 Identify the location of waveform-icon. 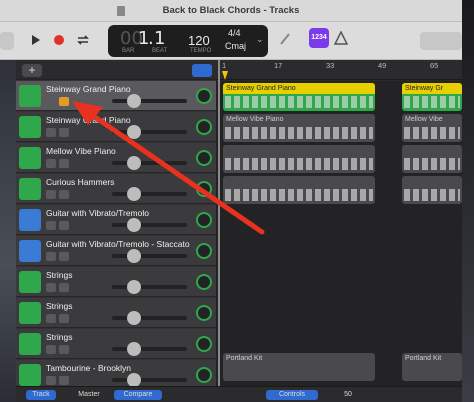
(30, 251).